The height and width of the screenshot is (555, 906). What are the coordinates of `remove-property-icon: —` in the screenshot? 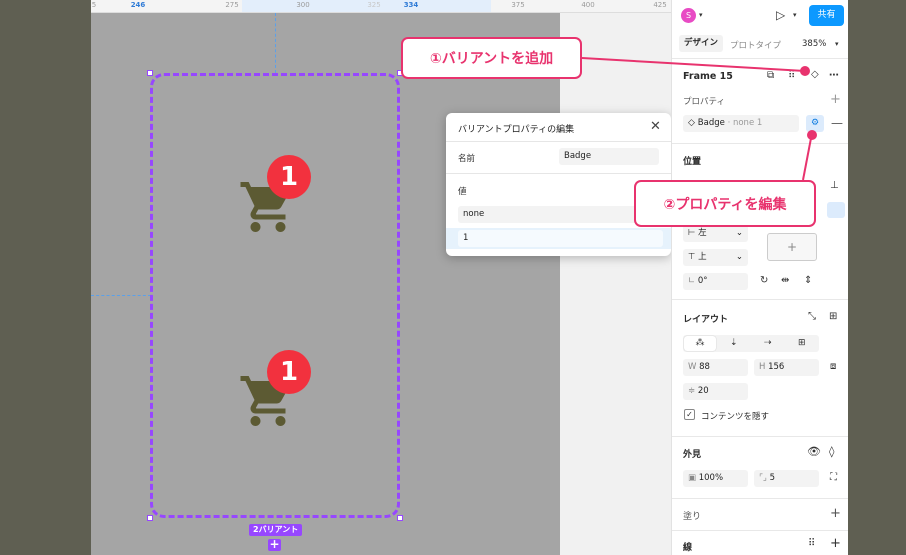 It's located at (837, 123).